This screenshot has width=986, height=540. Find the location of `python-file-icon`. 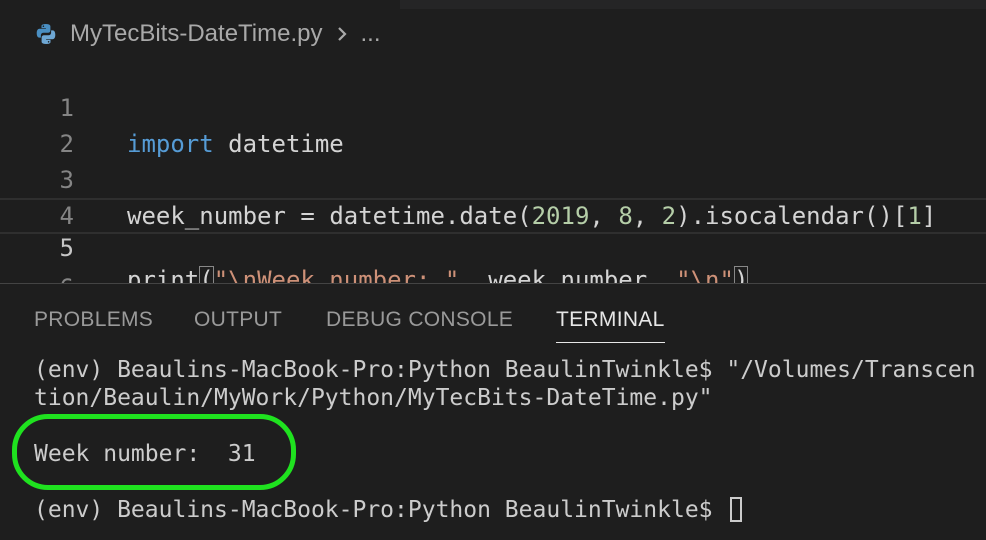

python-file-icon is located at coordinates (46, 34).